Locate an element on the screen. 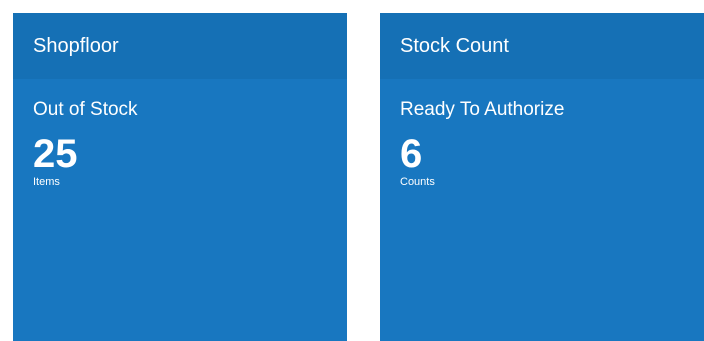 The image size is (704, 341). tile-header: Stock Count is located at coordinates (542, 46).